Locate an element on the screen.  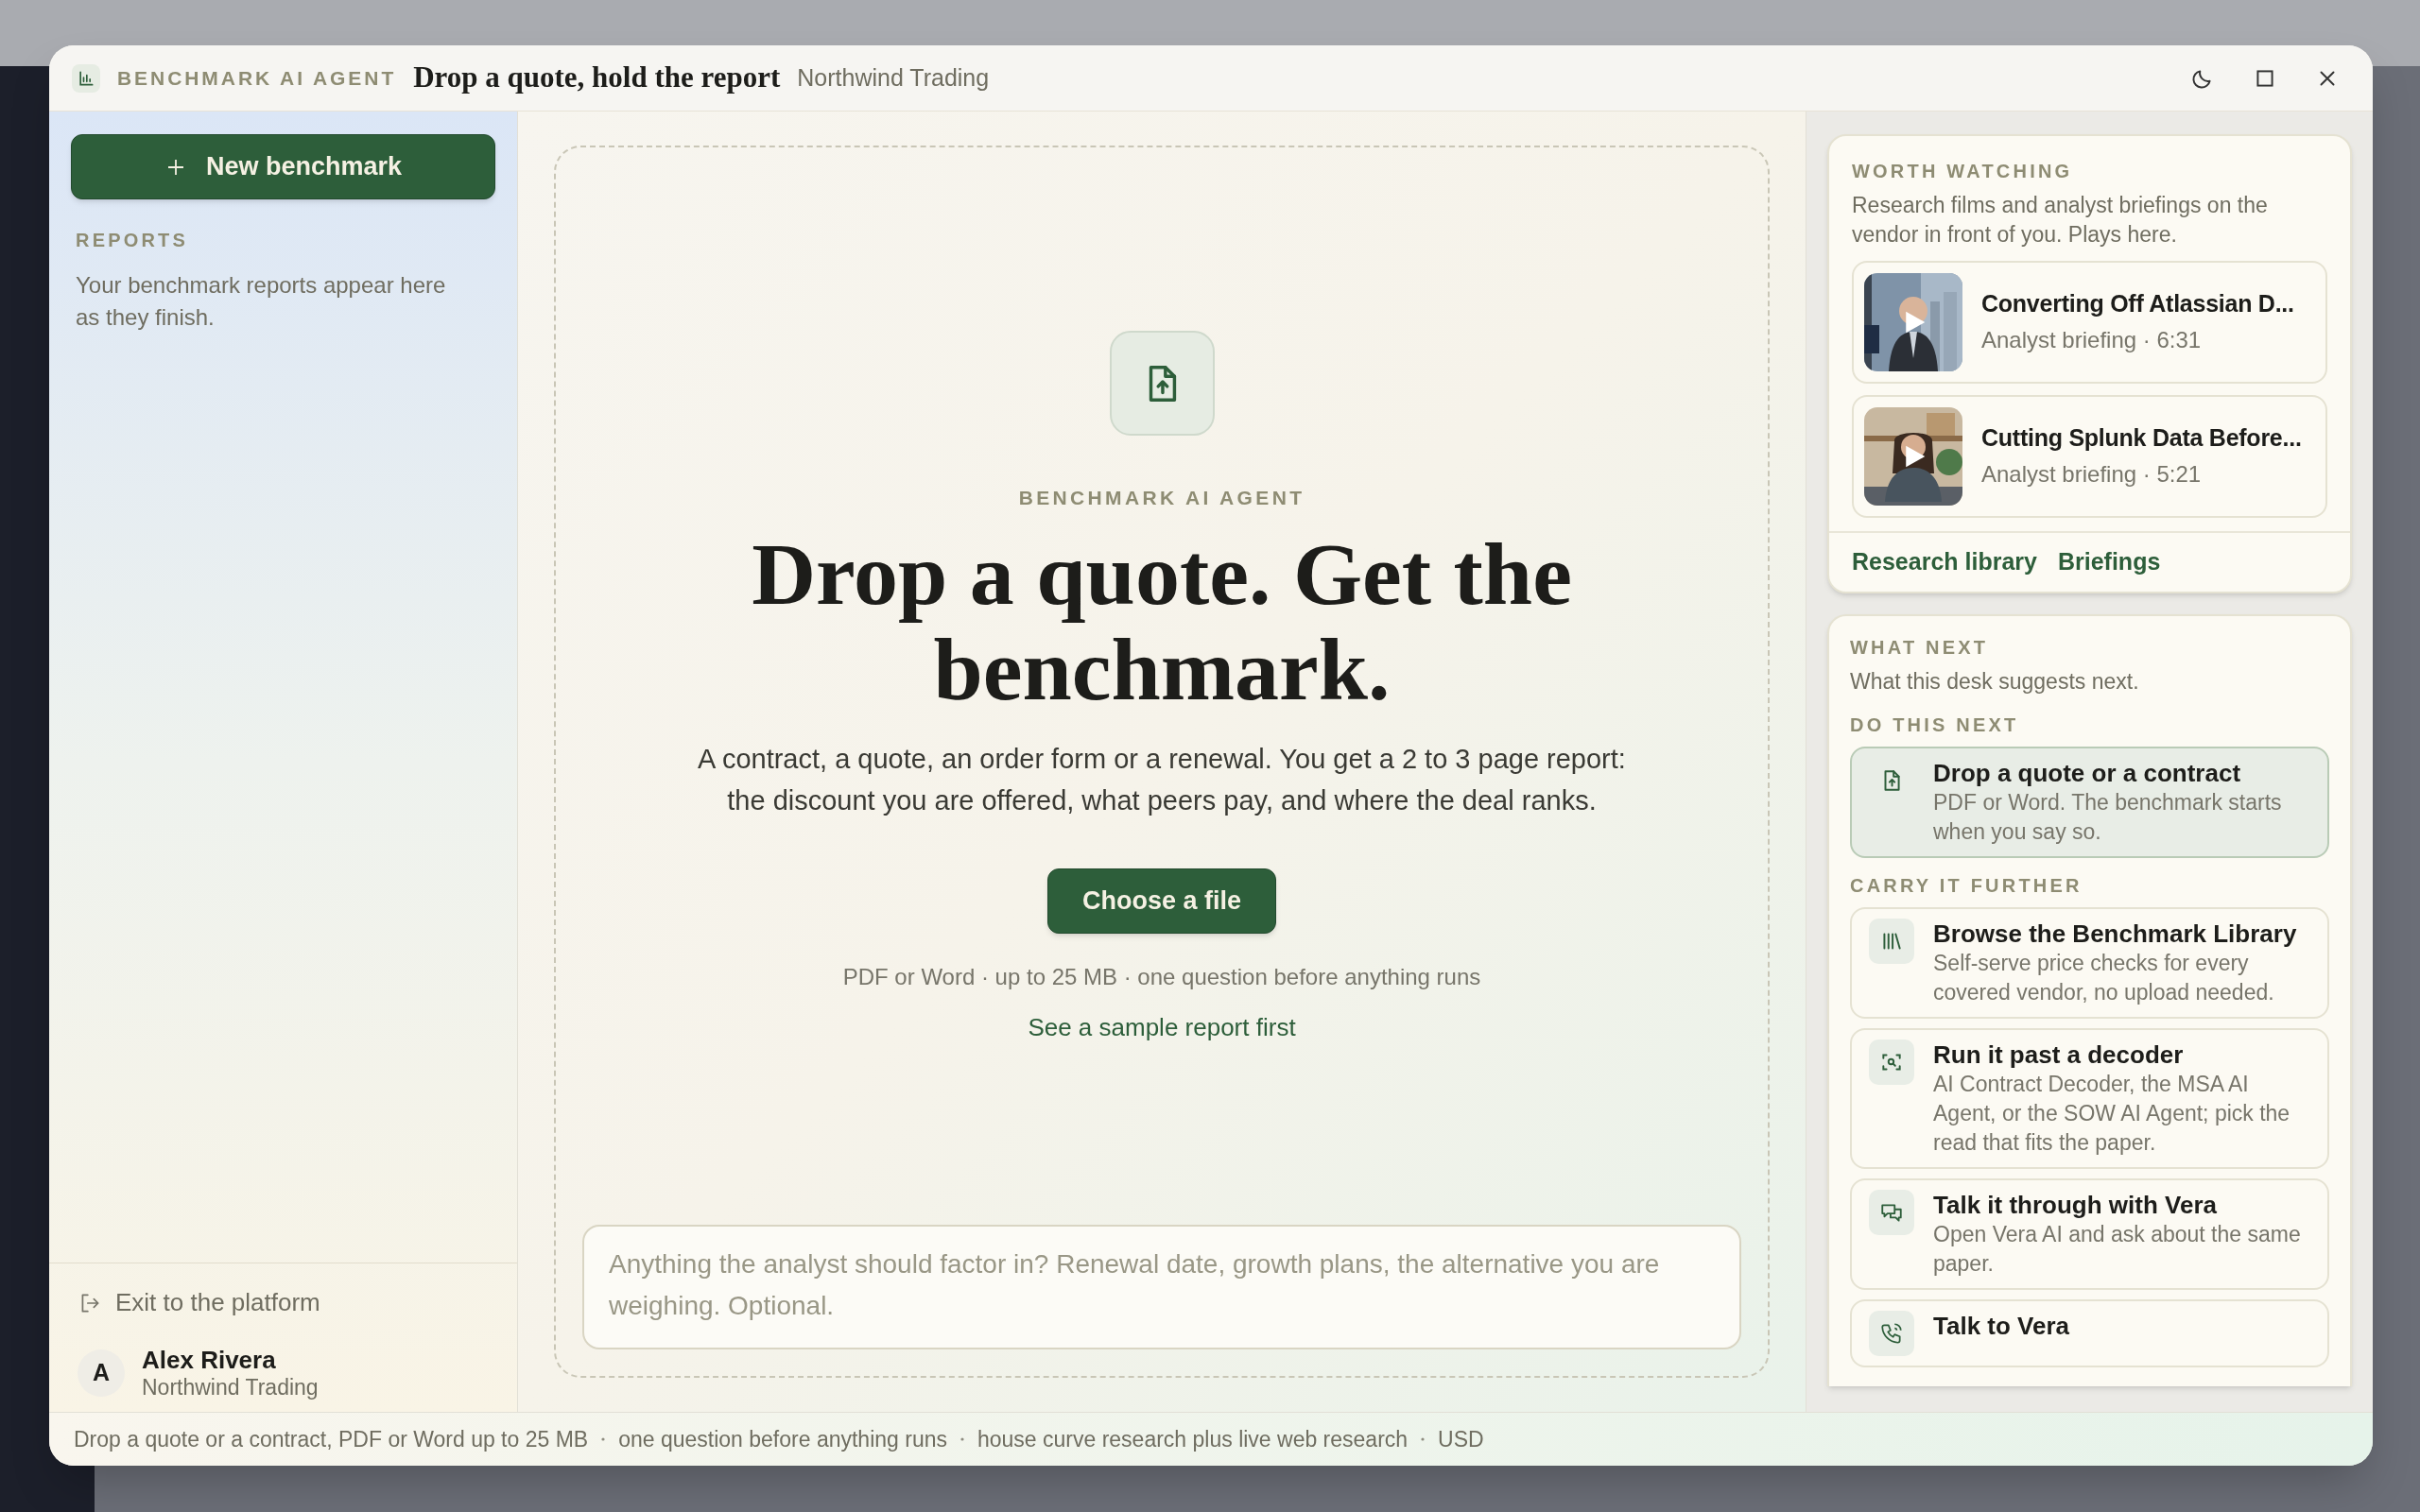
suggestion-title: Talk to Vera is located at coordinates (2001, 1326).